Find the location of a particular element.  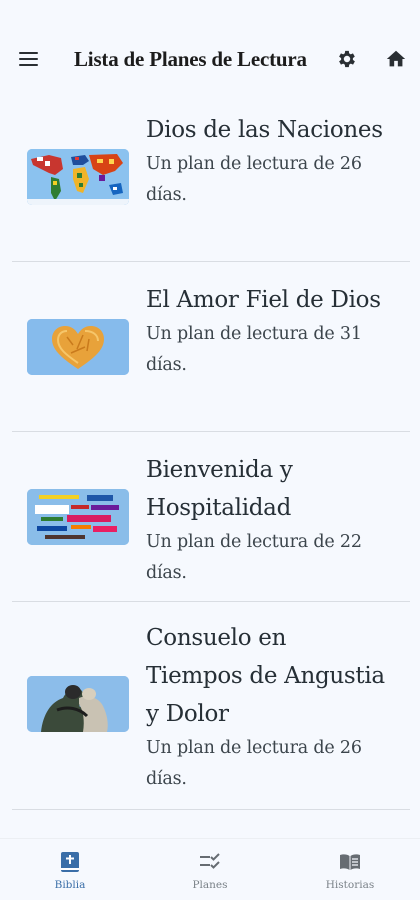

world-map-image is located at coordinates (78, 177).